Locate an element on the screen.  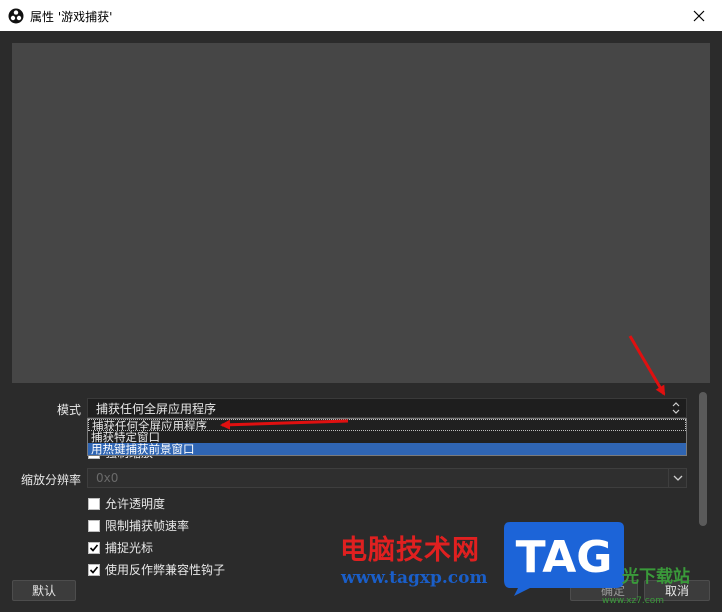
limit-framerate-checkbox: 限制捕获帧速率 is located at coordinates (138, 525).